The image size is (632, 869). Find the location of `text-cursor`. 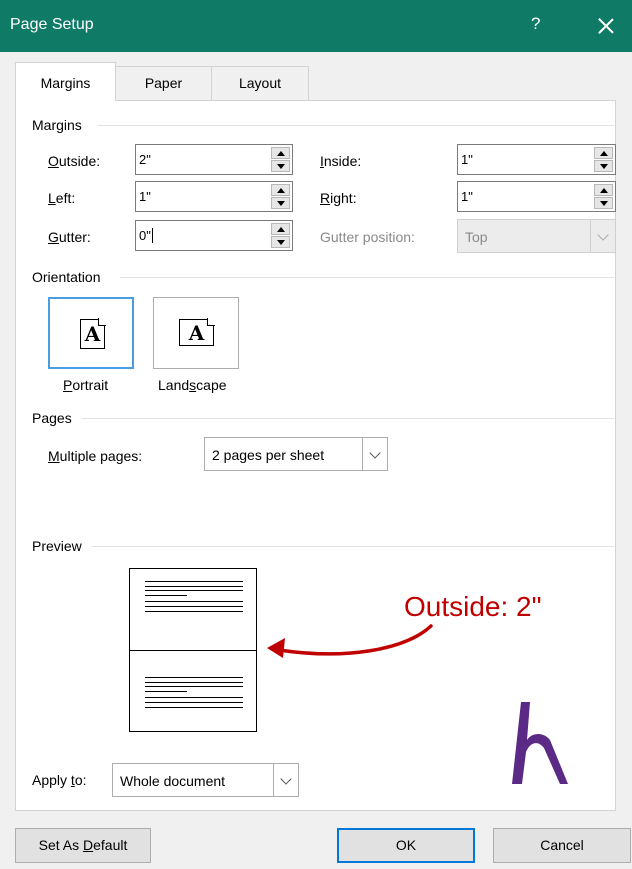

text-cursor is located at coordinates (152, 235).